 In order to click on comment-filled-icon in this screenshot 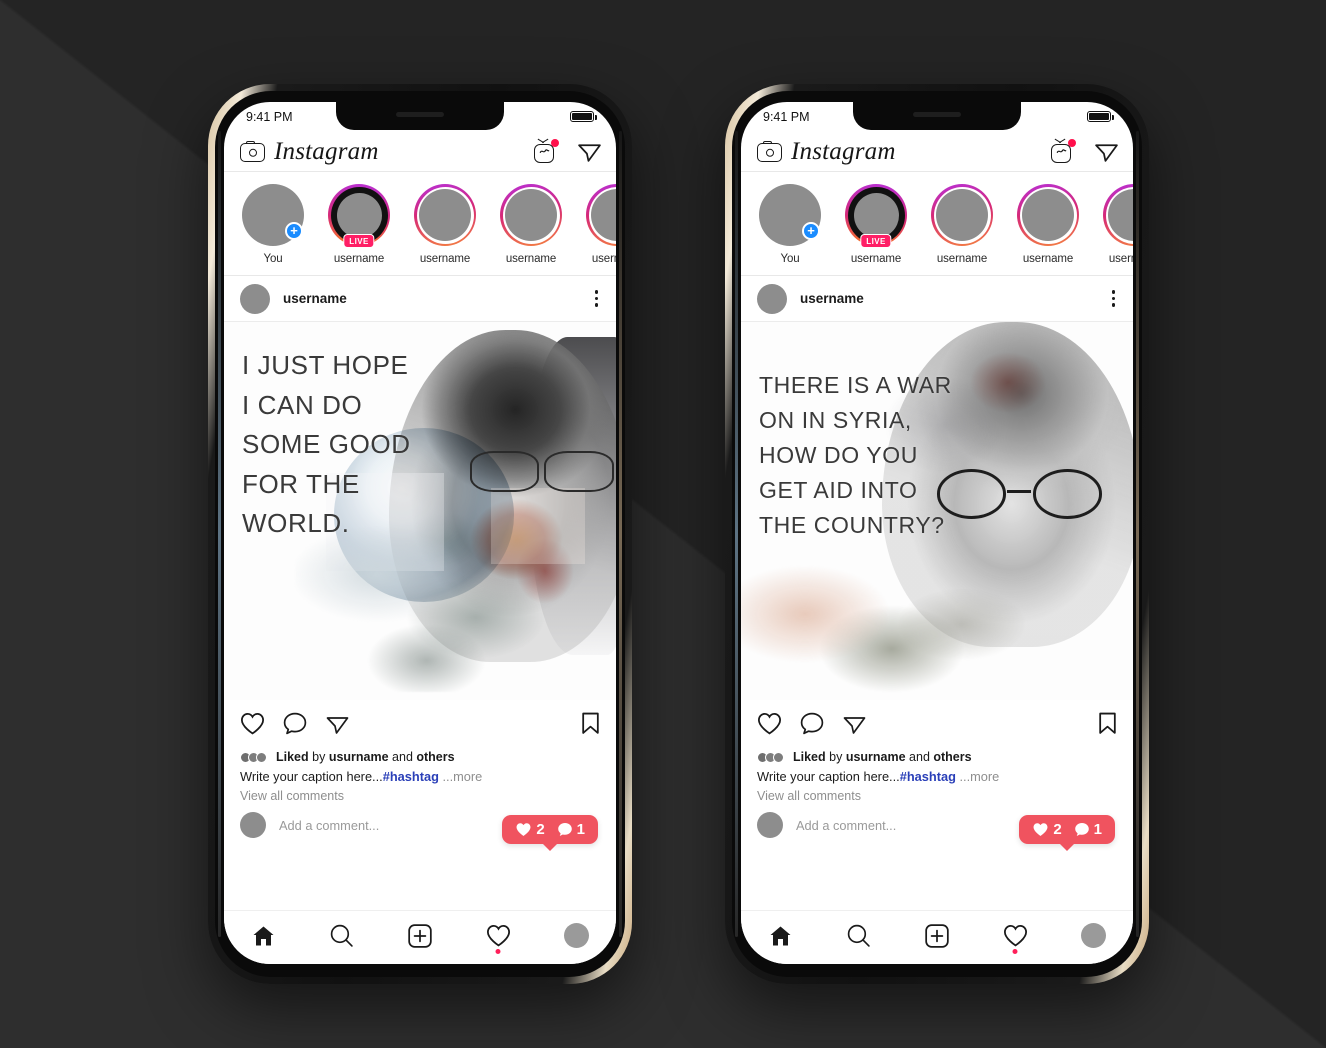, I will do `click(1081, 829)`.